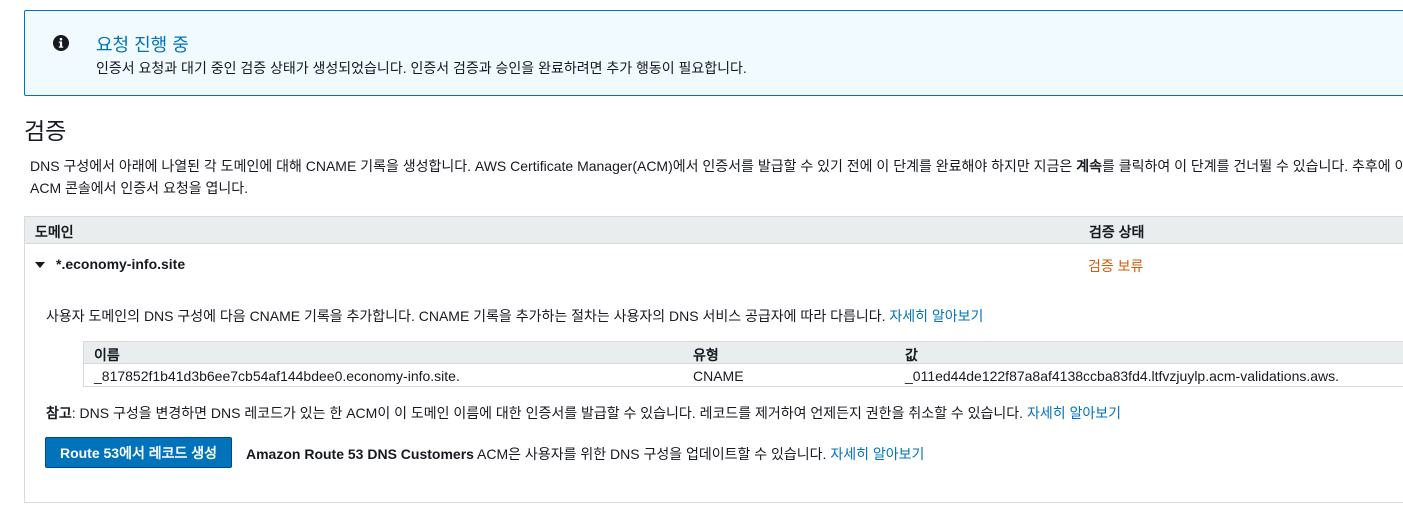 Image resolution: width=1403 pixels, height=514 pixels. Describe the element at coordinates (652, 454) in the screenshot. I see `route53-body: ACM은 사용자를 위한 DNS 구성을 업데이트할 수 있습니다.` at that location.